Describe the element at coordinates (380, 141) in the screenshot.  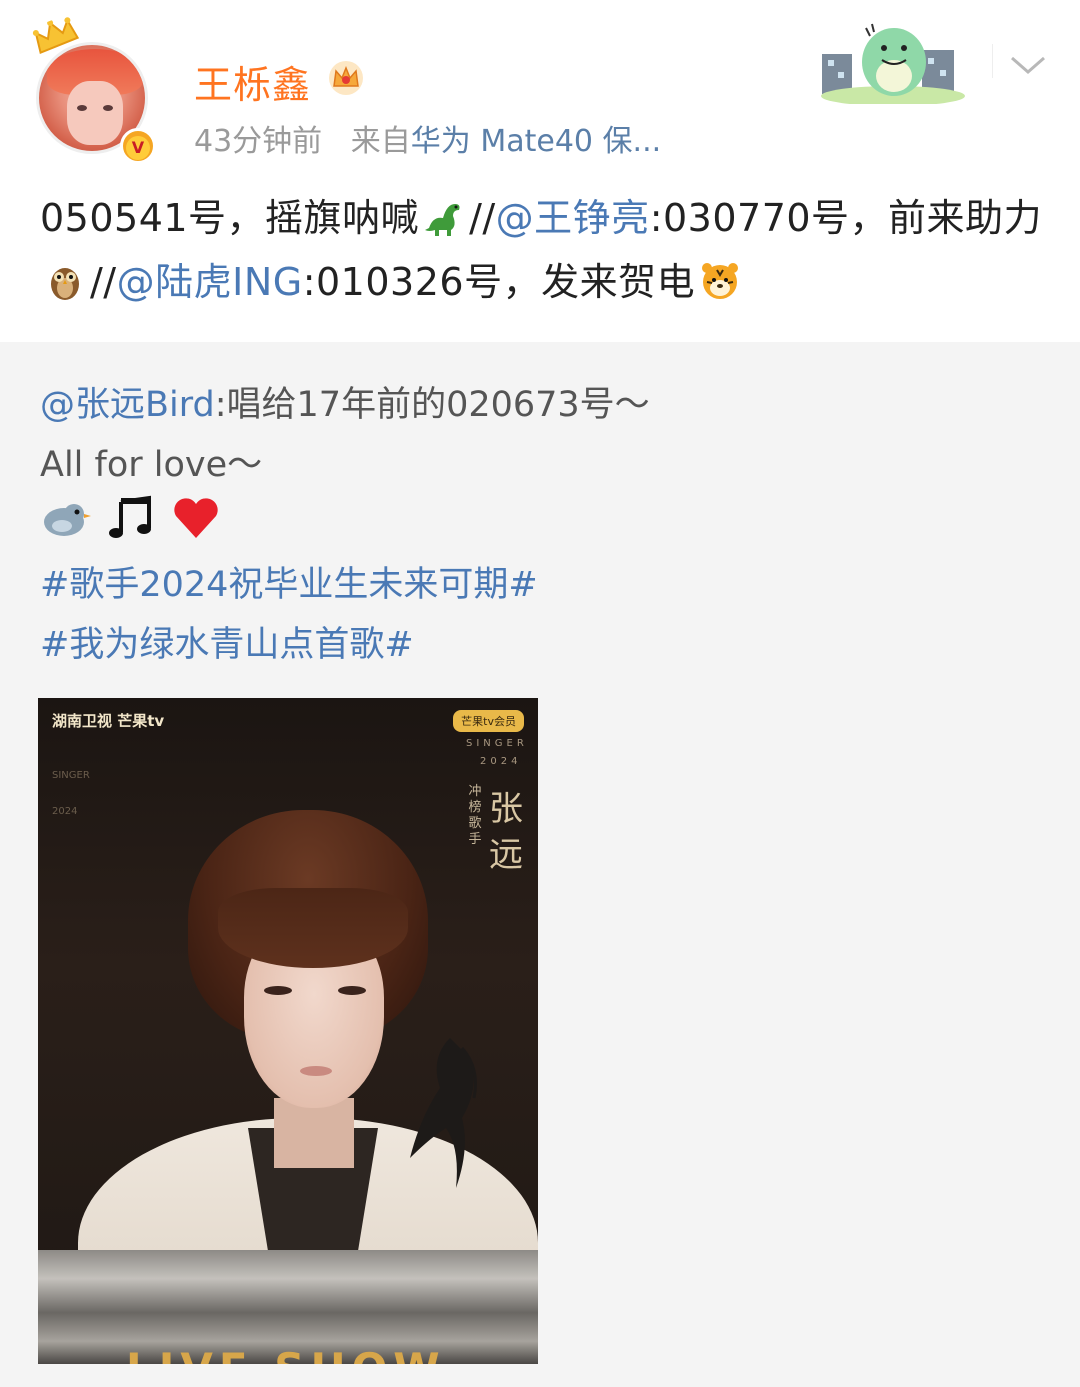
I see `source-prefix: 来自` at that location.